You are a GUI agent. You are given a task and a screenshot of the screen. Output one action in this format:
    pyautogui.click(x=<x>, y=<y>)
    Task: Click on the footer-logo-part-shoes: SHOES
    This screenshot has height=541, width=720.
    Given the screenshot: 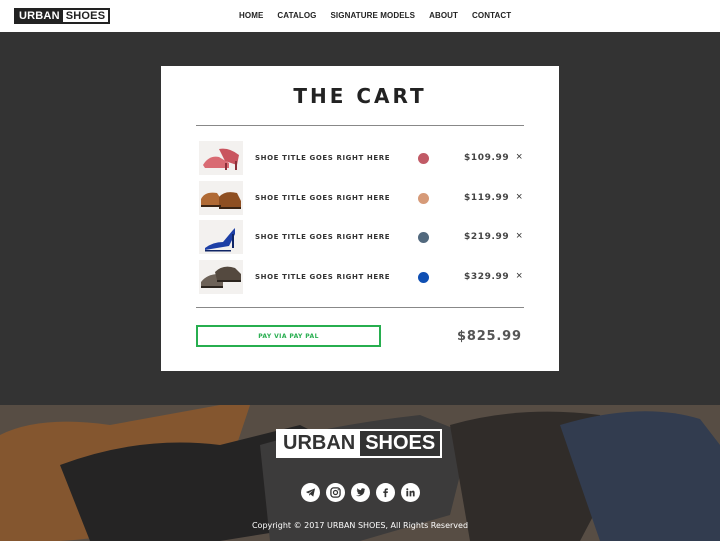 What is the action you would take?
    pyautogui.click(x=400, y=443)
    